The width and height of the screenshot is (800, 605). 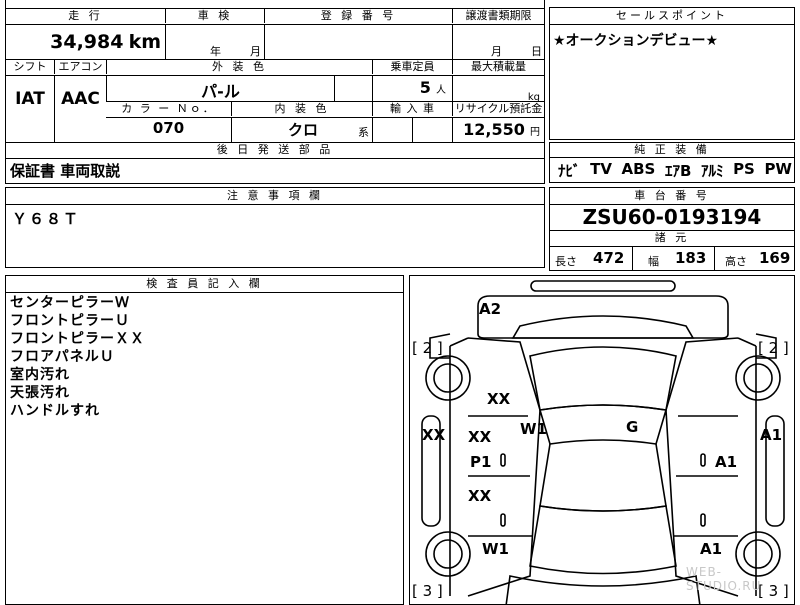 I want to click on shaken-month-unit: 月, so click(x=255, y=51).